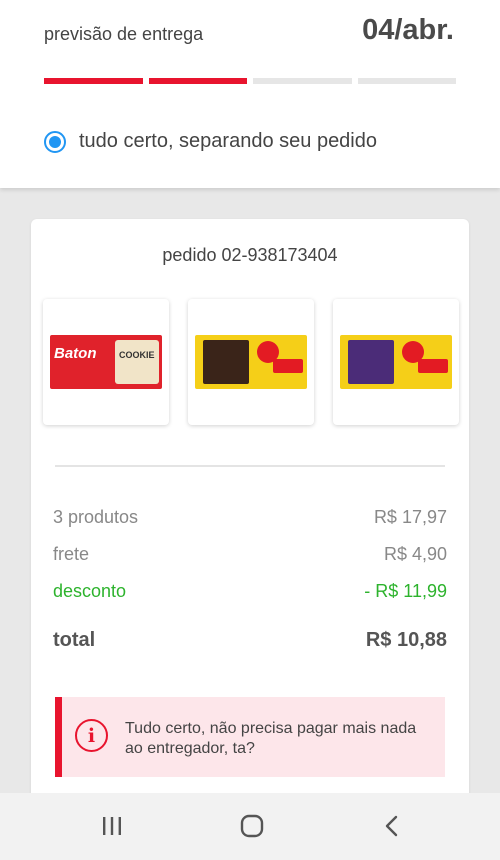 The image size is (500, 860). Describe the element at coordinates (410, 517) in the screenshot. I see `items-value: R$ 17,97` at that location.